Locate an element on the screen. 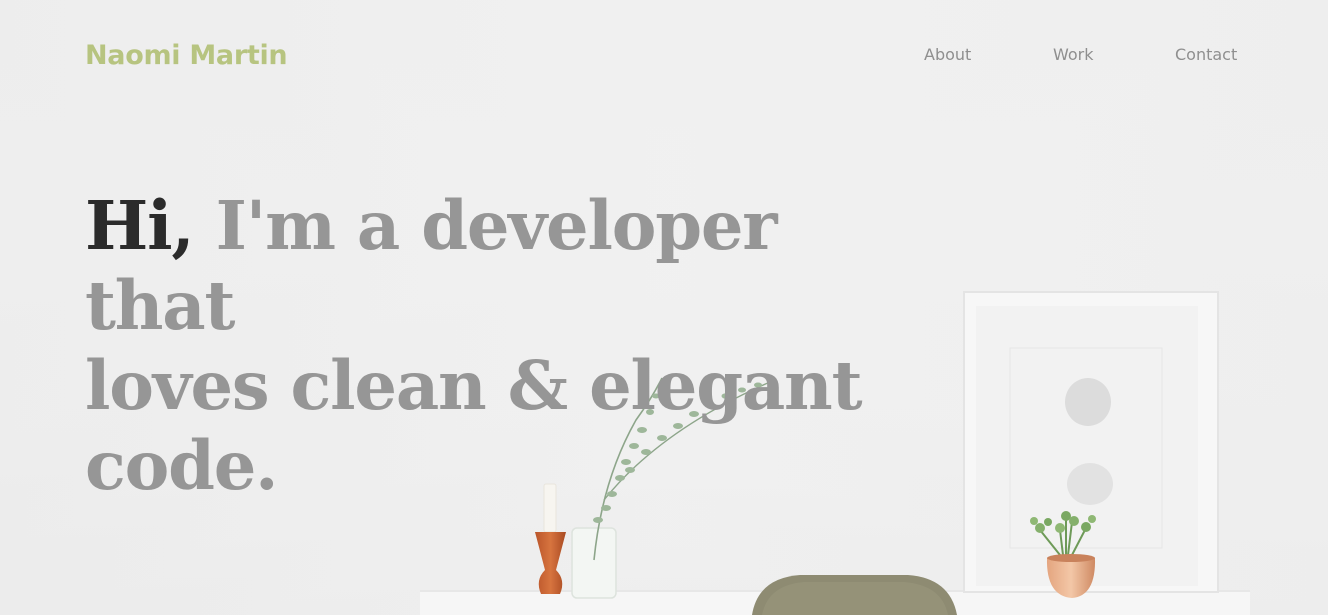 This screenshot has width=1328, height=615. hero-greeting: Hi is located at coordinates (129, 225).